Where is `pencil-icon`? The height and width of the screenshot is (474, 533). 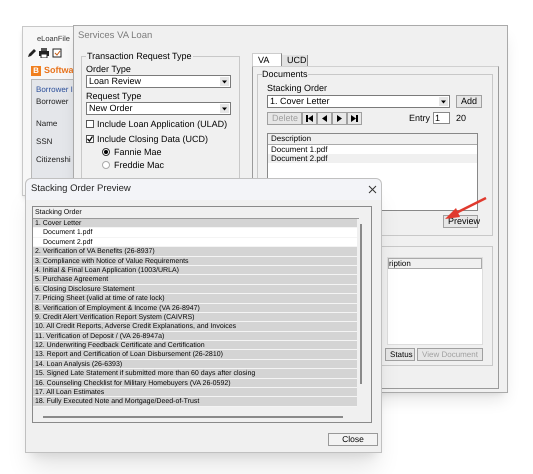 pencil-icon is located at coordinates (31, 53).